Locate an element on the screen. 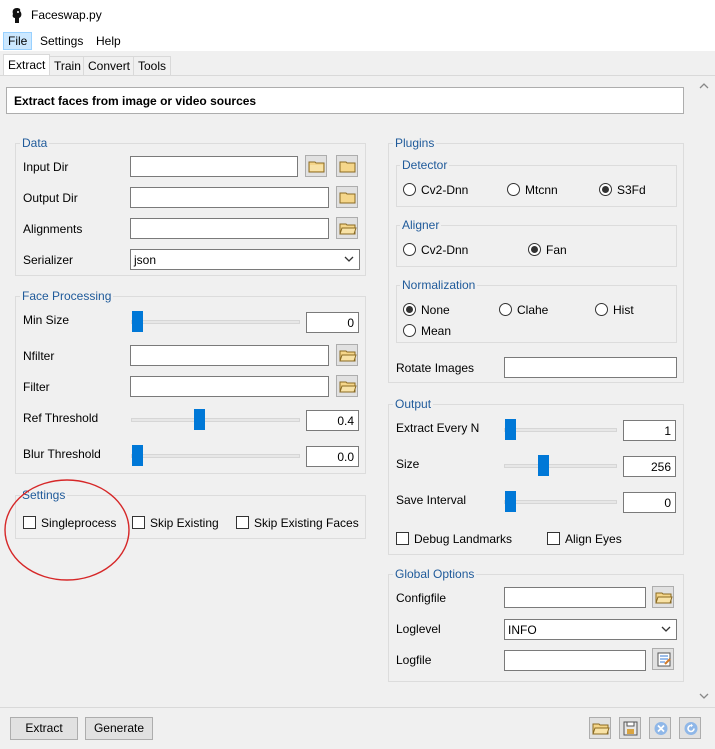  menu-file: File is located at coordinates (18, 41).